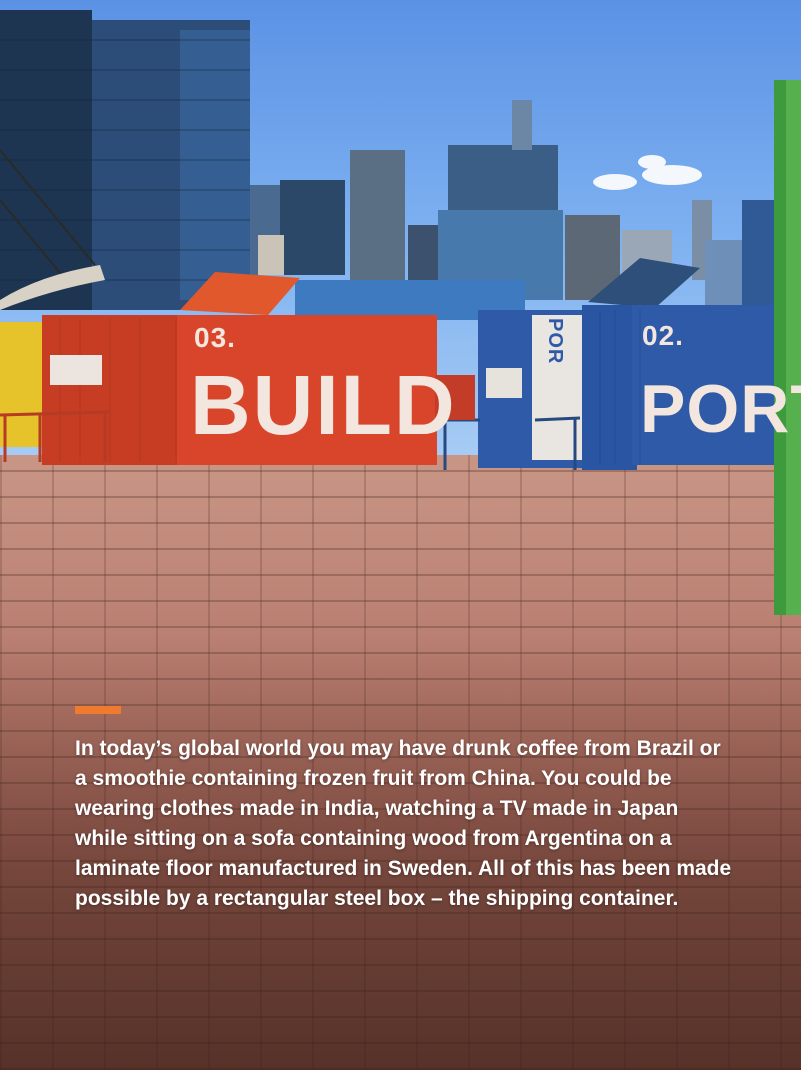  I want to click on port-container-word: PORT, so click(720, 409).